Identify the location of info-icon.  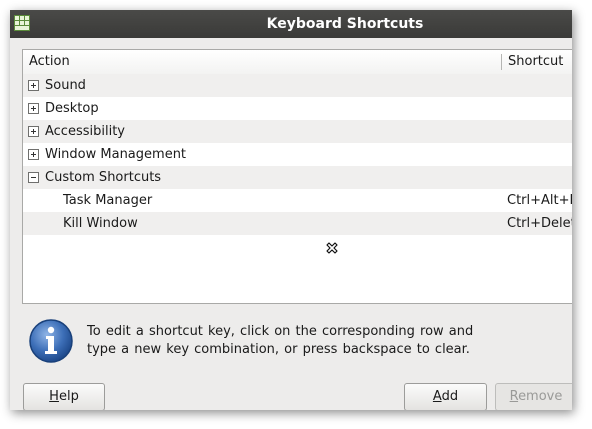
(51, 341).